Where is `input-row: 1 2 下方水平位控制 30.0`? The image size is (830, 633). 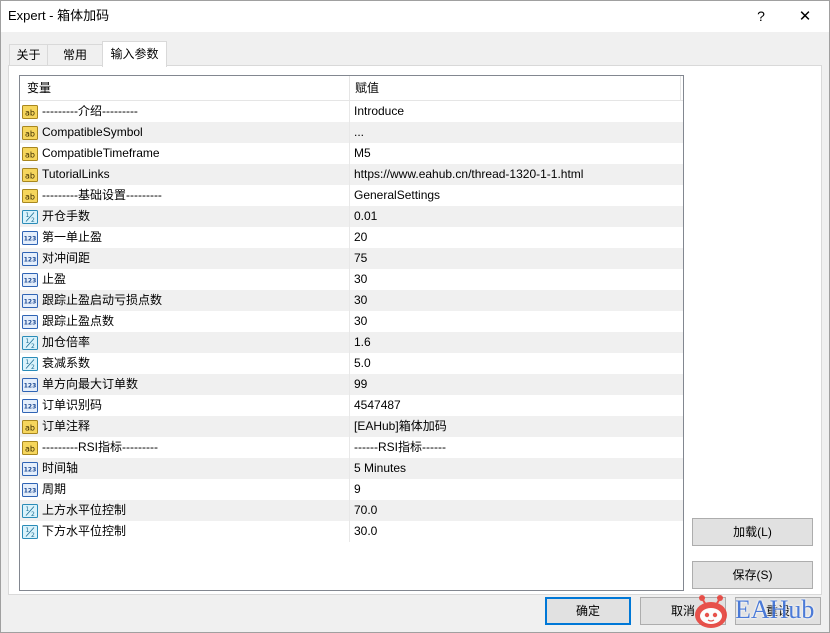
input-row: 1 2 下方水平位控制 30.0 is located at coordinates (351, 531).